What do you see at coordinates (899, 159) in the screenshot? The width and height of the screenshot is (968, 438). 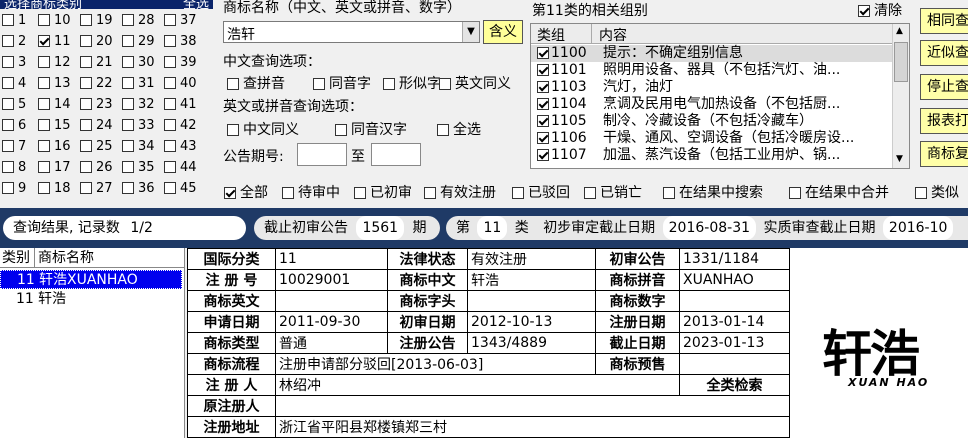 I see `scroll-down-icon: ▼` at bounding box center [899, 159].